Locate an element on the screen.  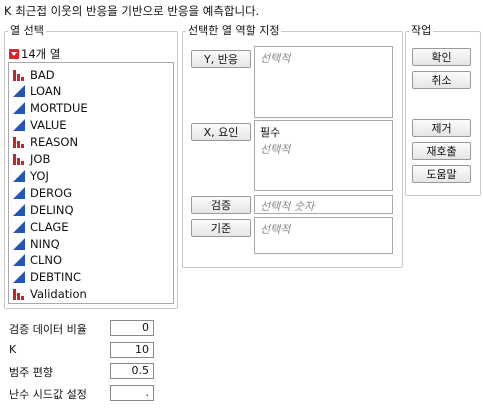
column-name: REASON is located at coordinates (54, 142).